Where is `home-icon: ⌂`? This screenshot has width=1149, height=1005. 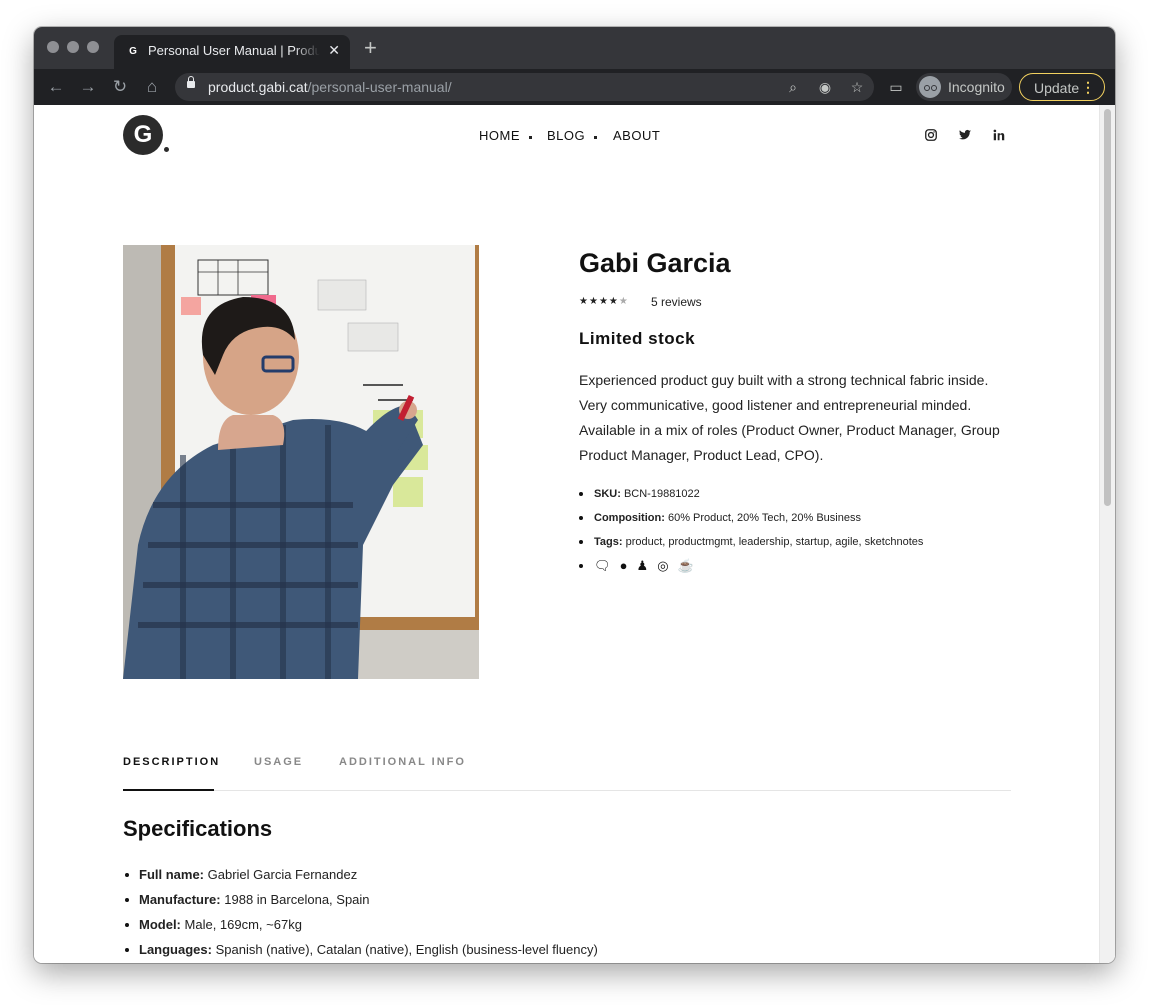
home-icon: ⌂ is located at coordinates (152, 87).